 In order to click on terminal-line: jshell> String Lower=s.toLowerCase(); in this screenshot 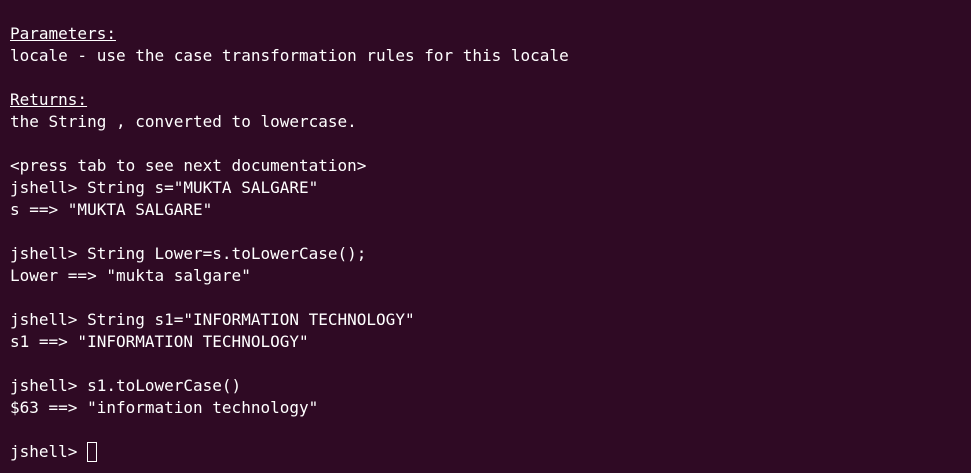, I will do `click(188, 253)`.